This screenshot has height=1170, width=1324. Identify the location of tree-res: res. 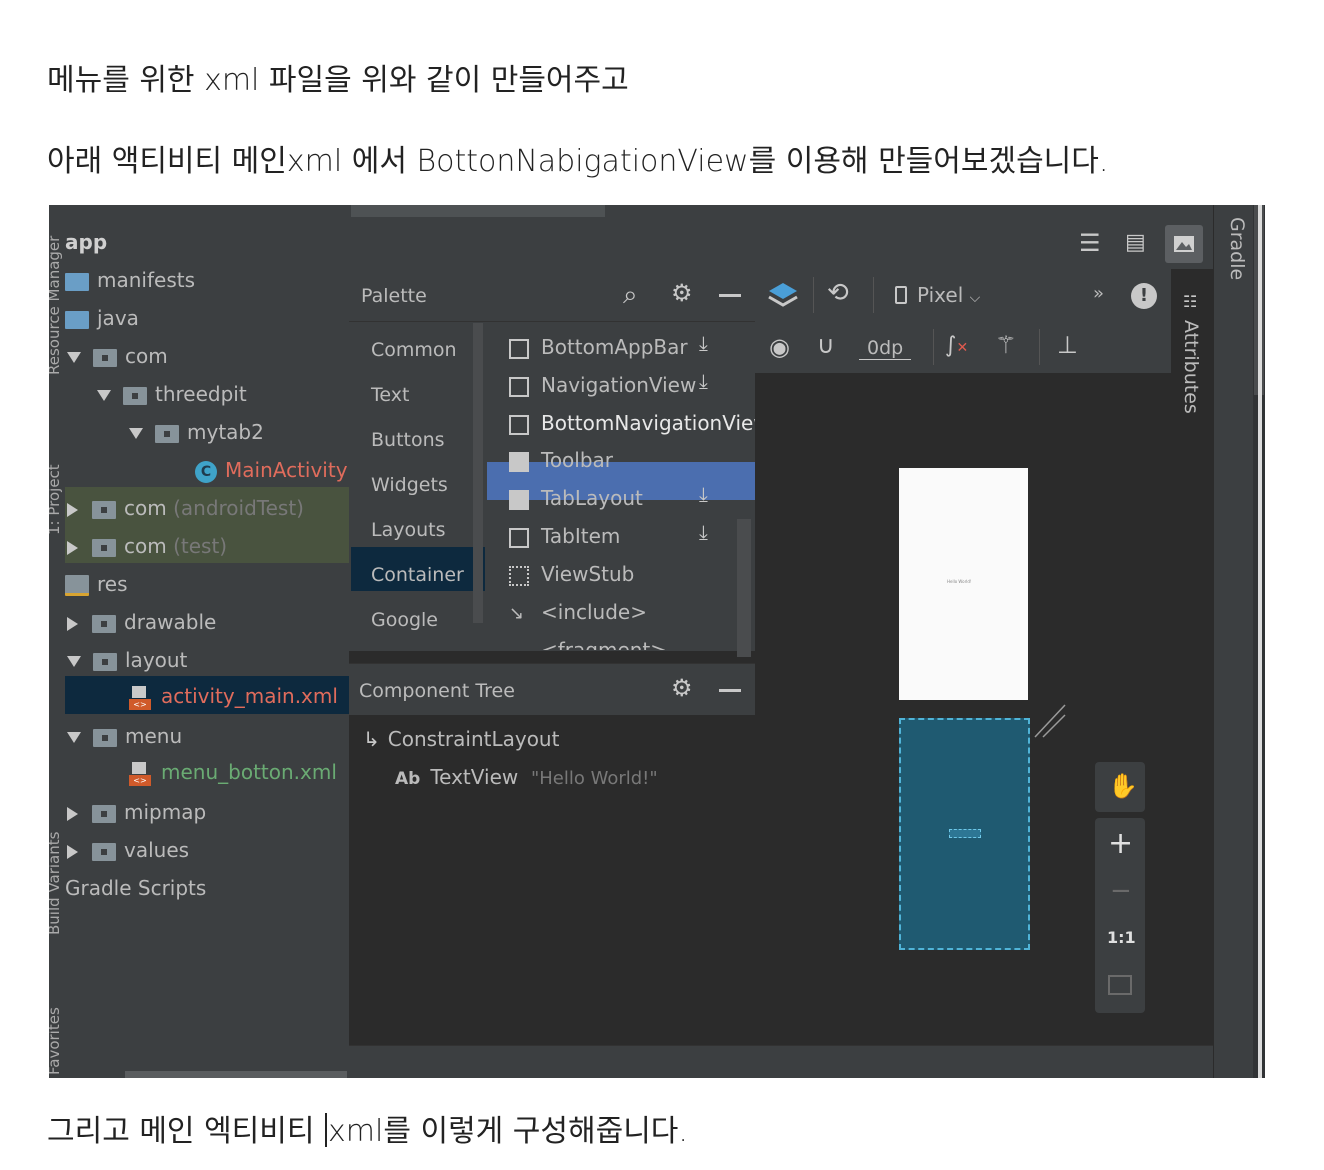
(96, 584).